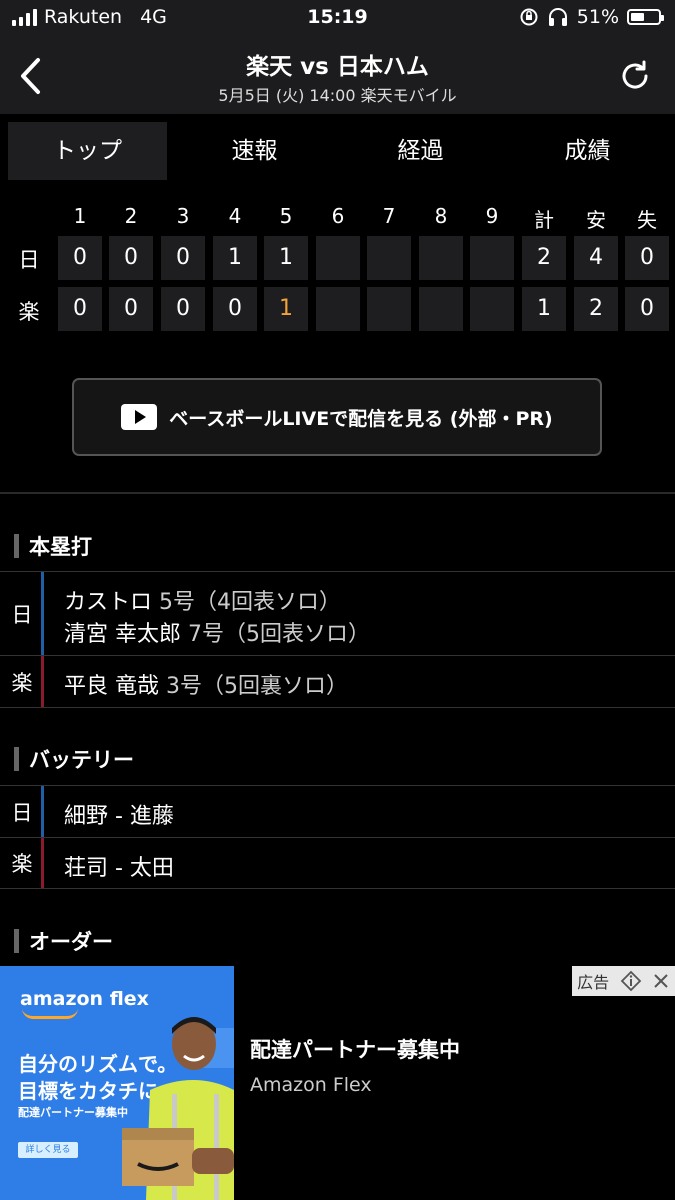 This screenshot has height=1200, width=675. What do you see at coordinates (250, 602) in the screenshot?
I see `homerun-detail: 5号（4回表ソロ）` at bounding box center [250, 602].